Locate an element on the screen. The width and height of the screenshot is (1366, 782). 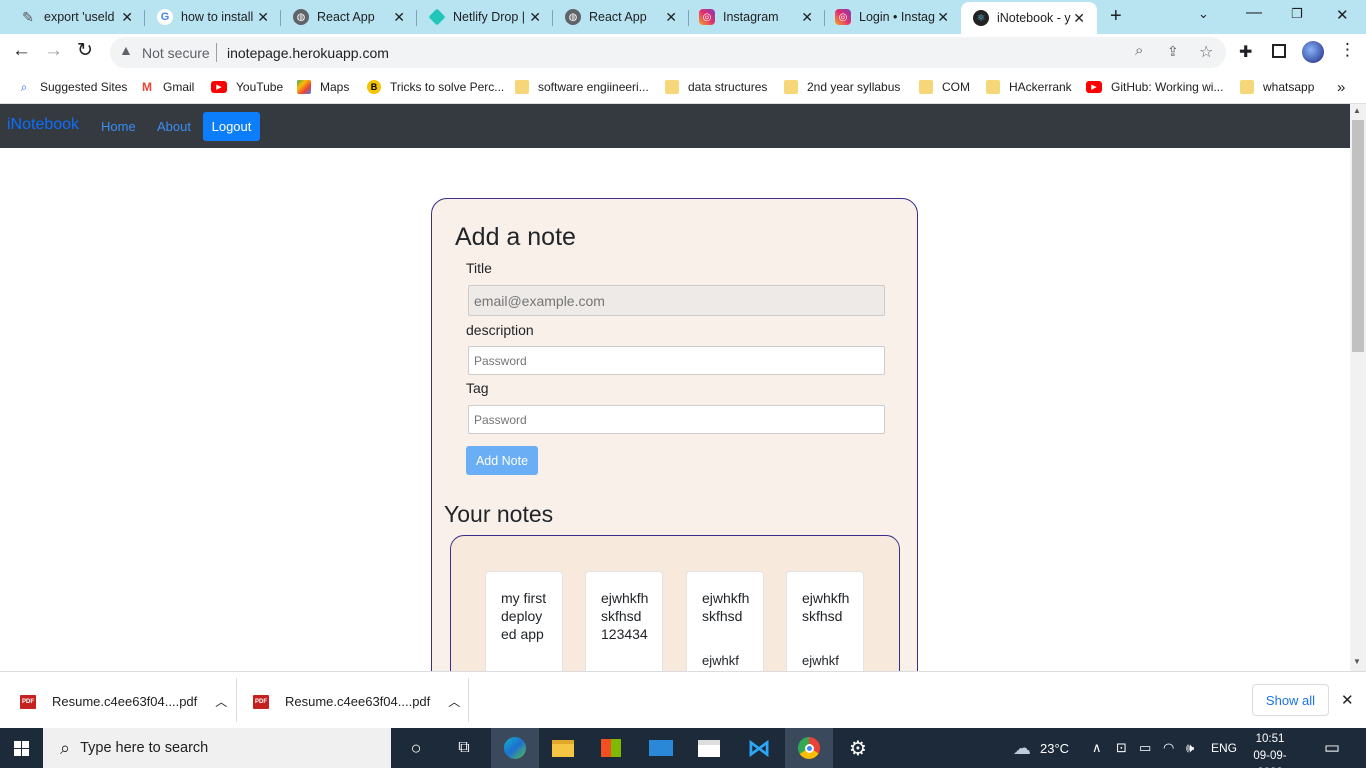
tab-search-chevron-icon: ⌄ is located at coordinates (1203, 14).